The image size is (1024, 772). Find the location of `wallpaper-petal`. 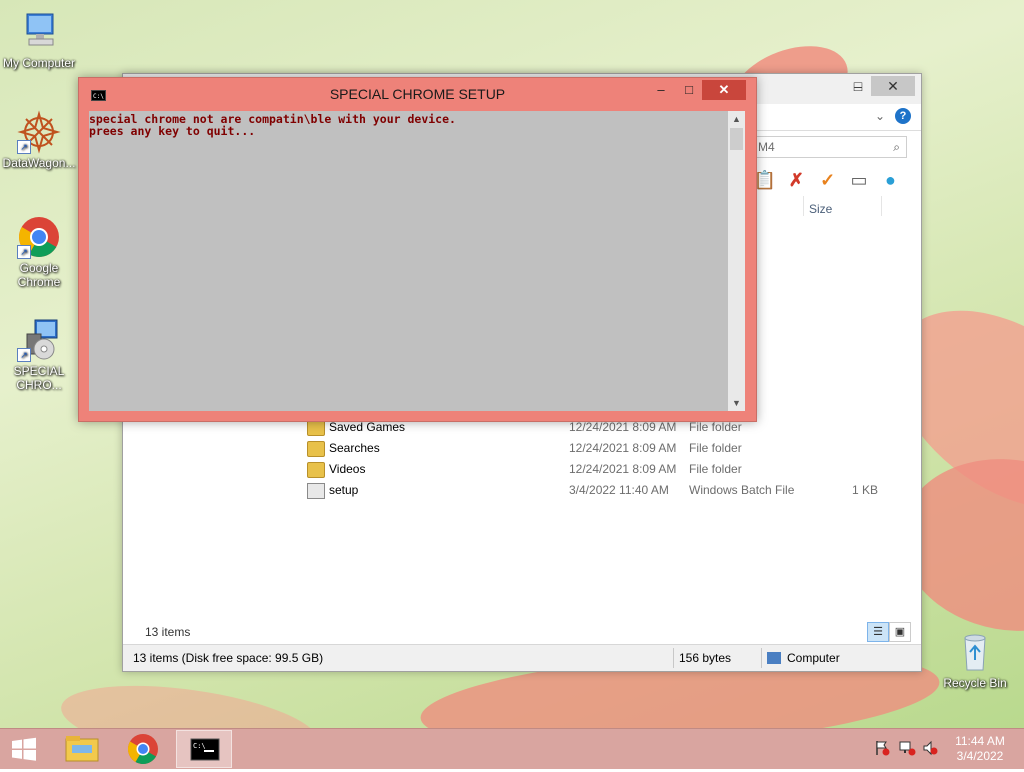

wallpaper-petal is located at coordinates (190, 700).